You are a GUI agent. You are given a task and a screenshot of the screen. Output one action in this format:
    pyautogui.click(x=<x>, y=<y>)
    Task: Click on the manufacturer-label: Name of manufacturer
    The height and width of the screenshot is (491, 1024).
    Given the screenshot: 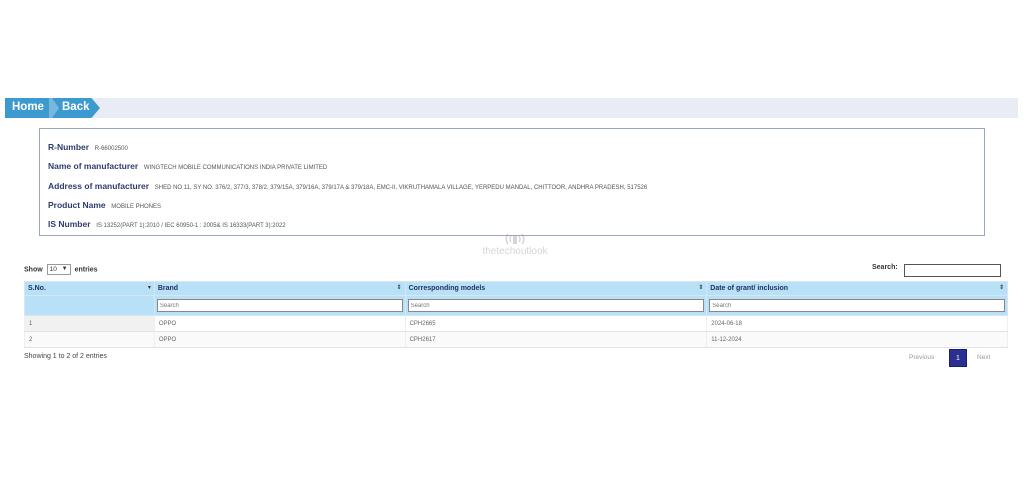 What is the action you would take?
    pyautogui.click(x=93, y=166)
    